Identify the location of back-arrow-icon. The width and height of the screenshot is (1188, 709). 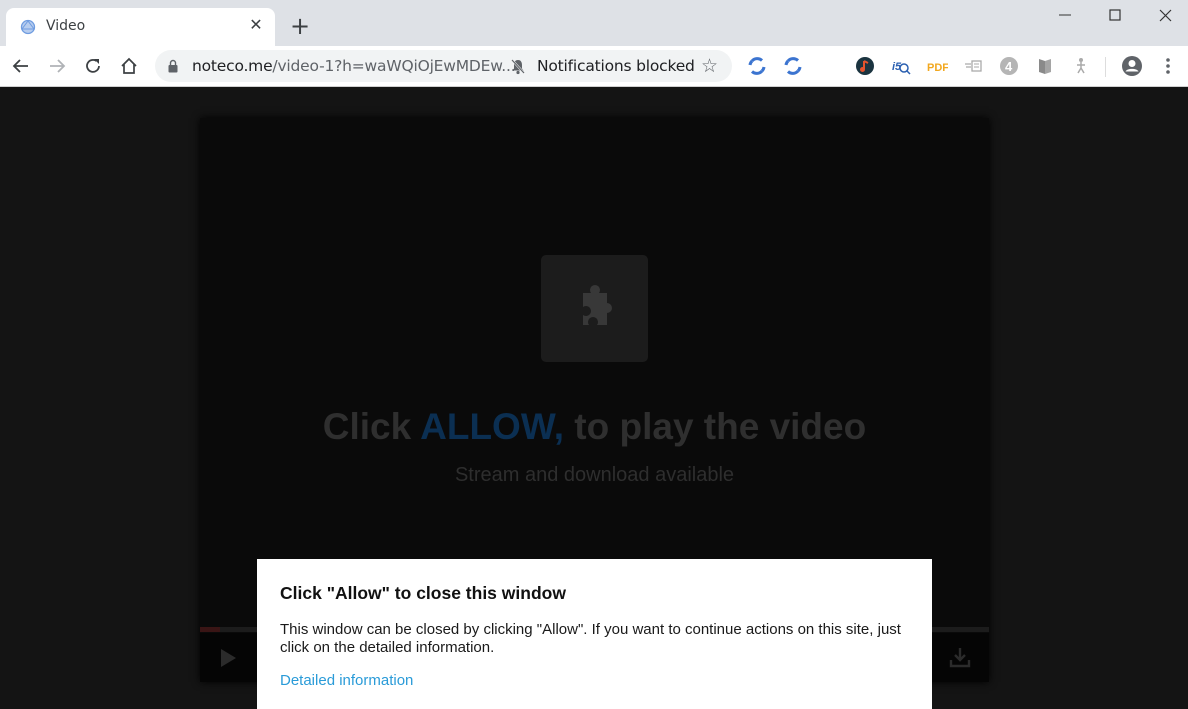
(20, 66).